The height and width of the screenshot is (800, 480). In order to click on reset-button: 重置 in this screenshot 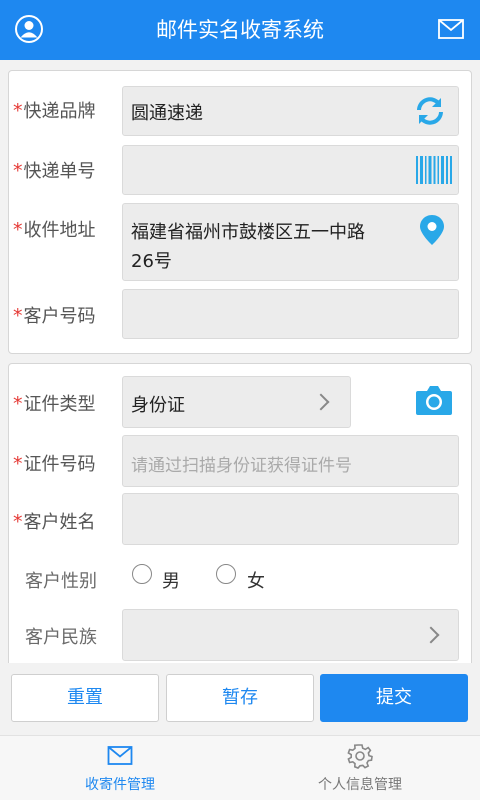, I will do `click(85, 698)`.